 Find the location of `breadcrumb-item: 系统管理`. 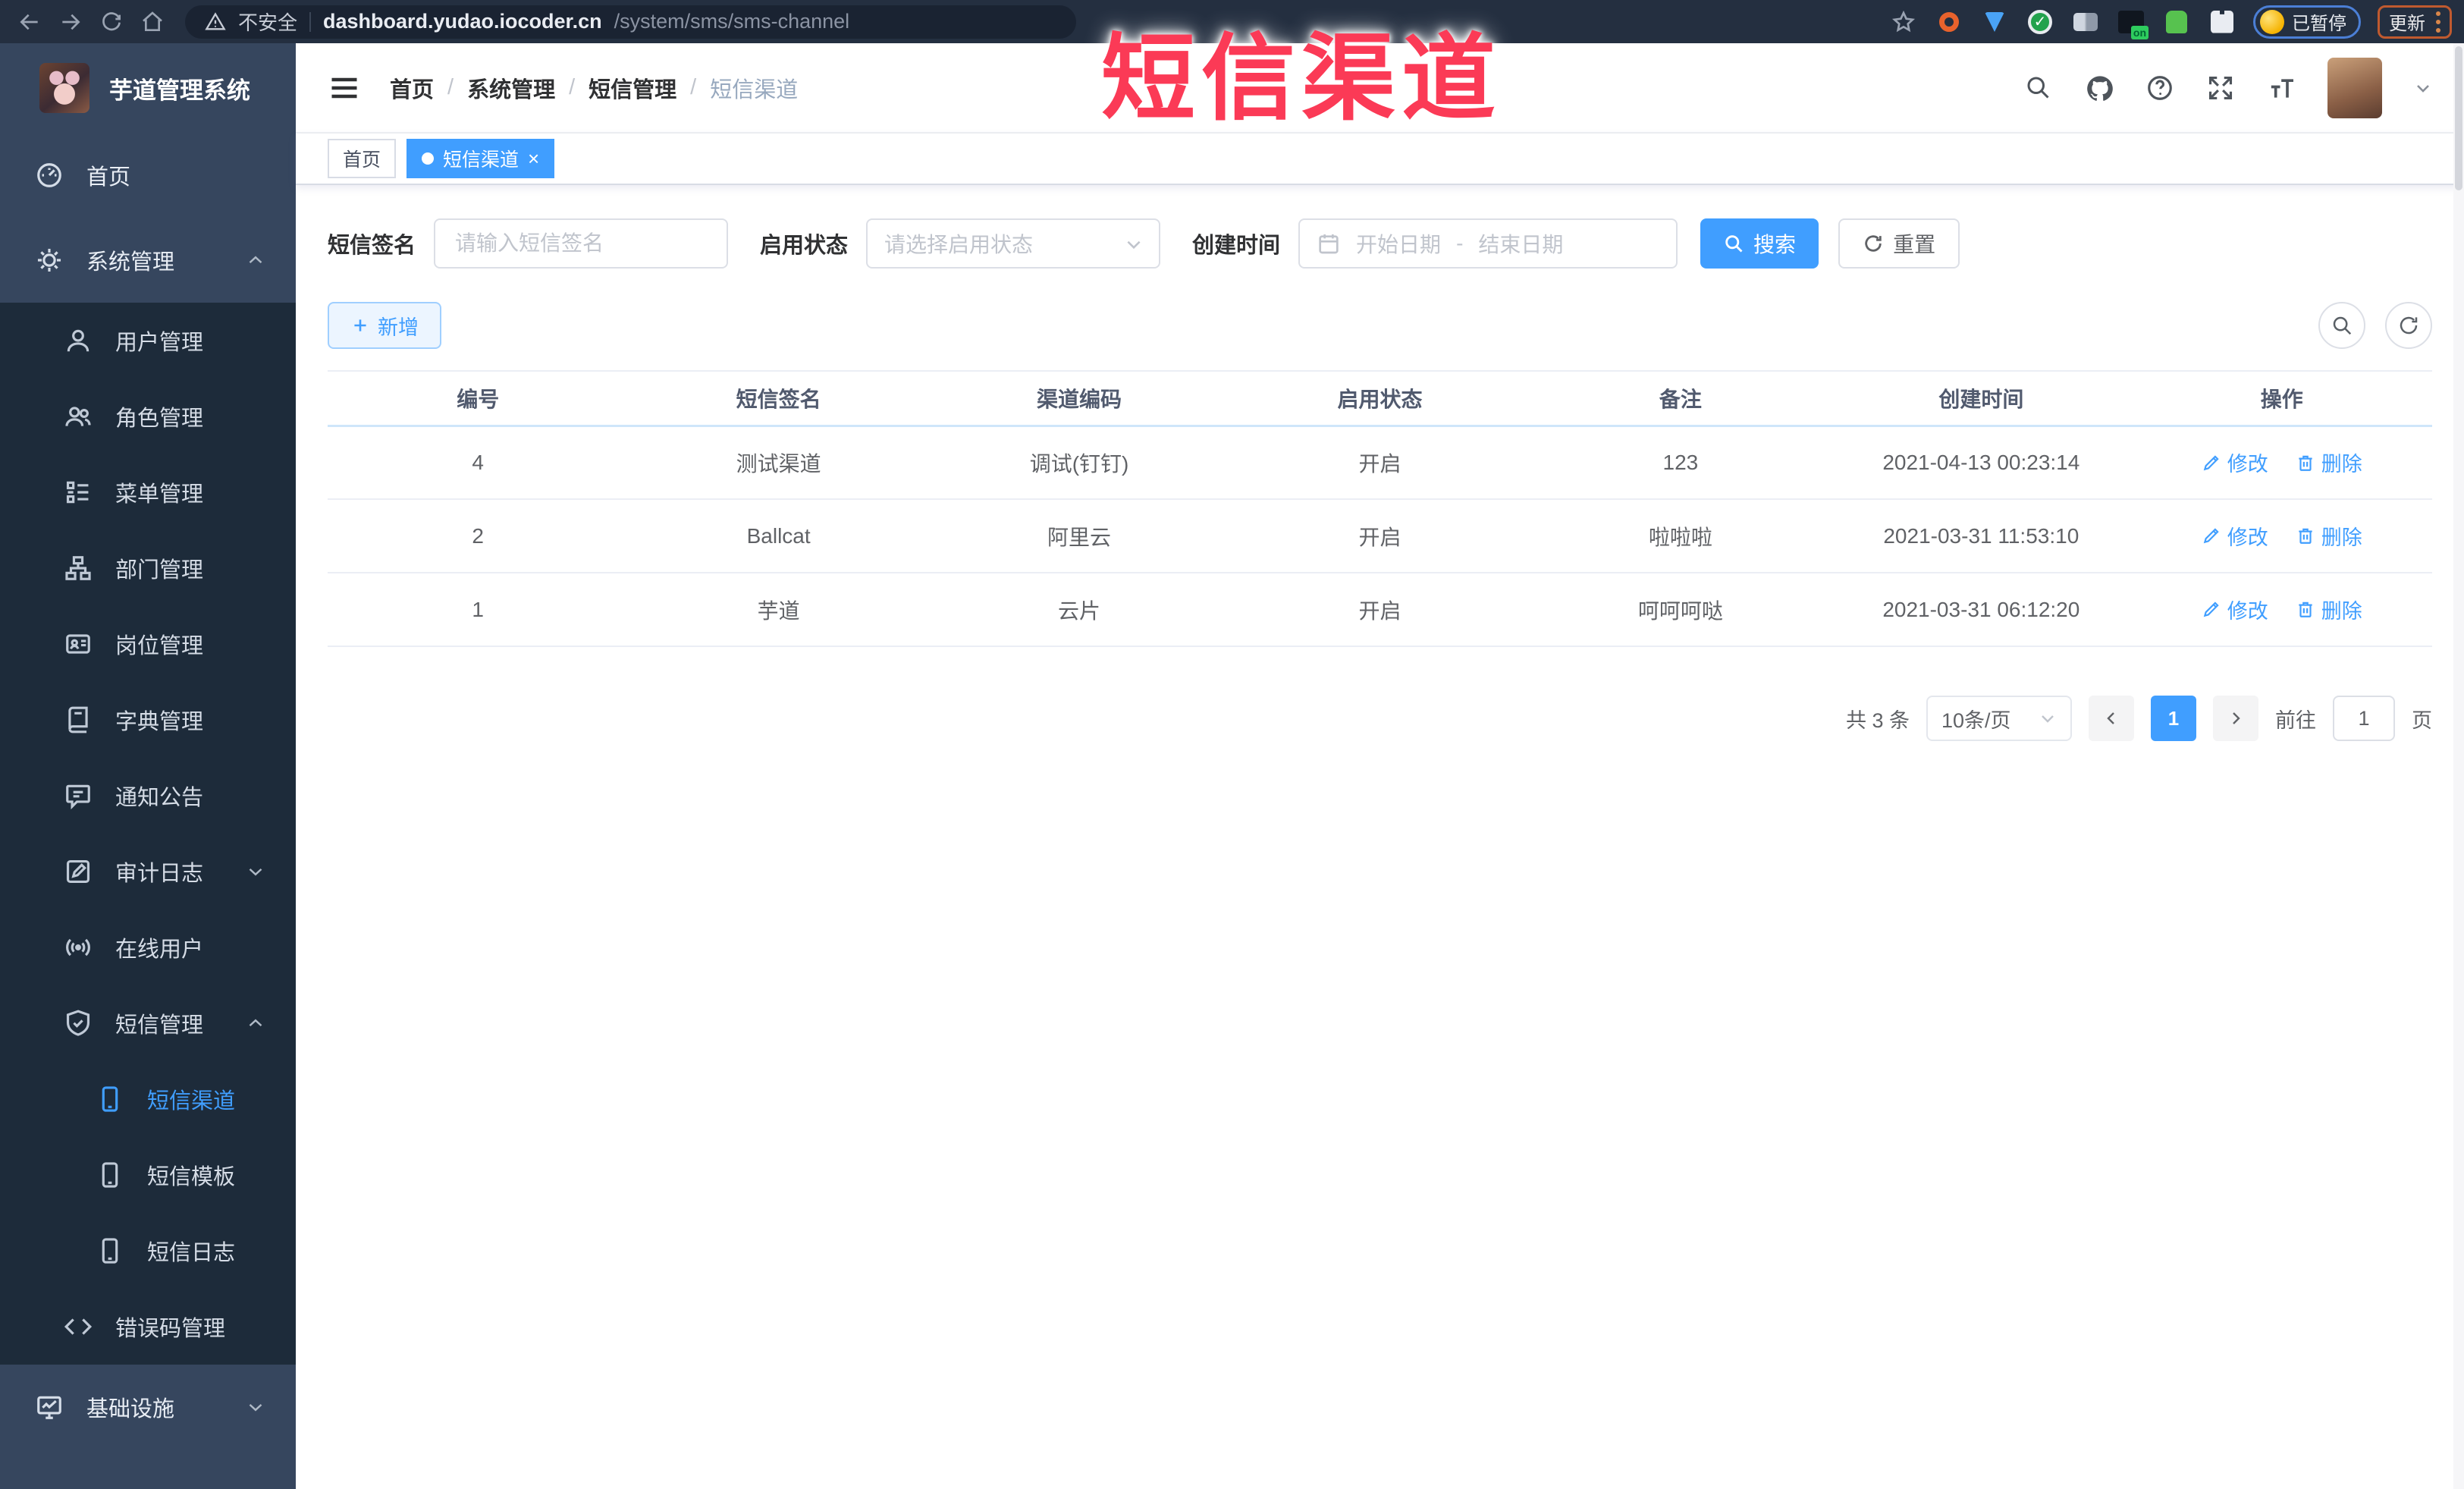

breadcrumb-item: 系统管理 is located at coordinates (511, 89).